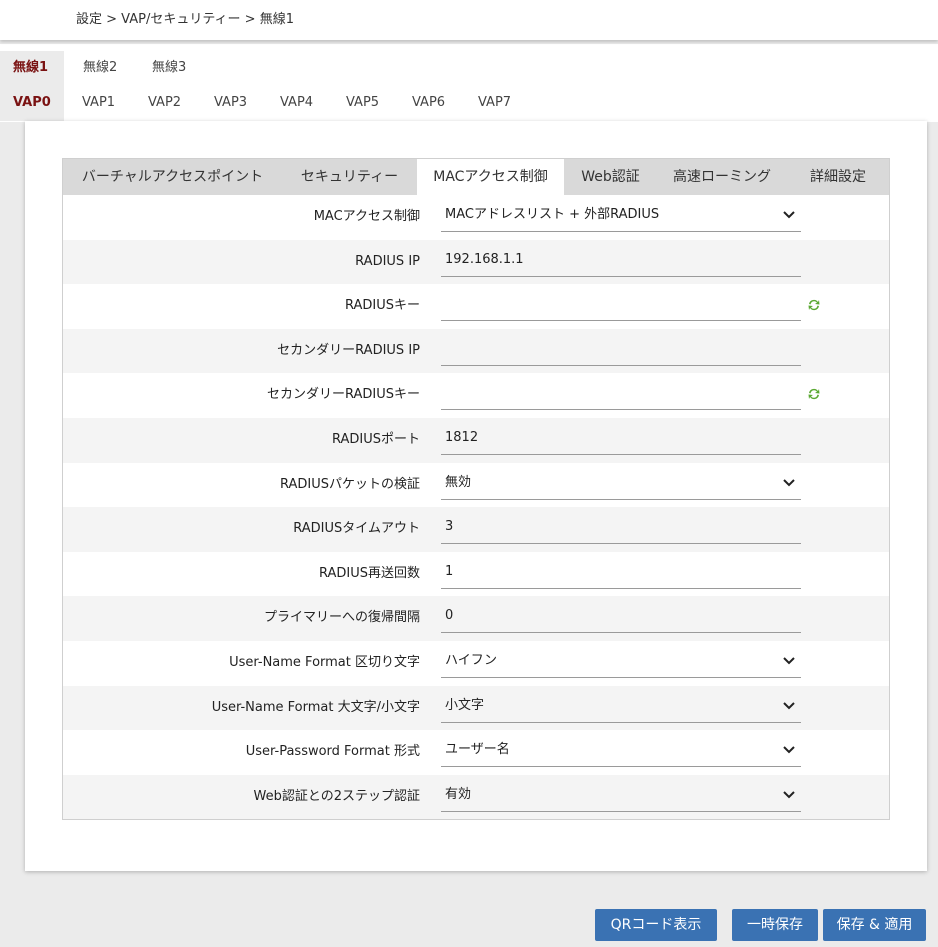 Image resolution: width=938 pixels, height=947 pixels. Describe the element at coordinates (369, 573) in the screenshot. I see `field-label: RADIUS再送回数` at that location.